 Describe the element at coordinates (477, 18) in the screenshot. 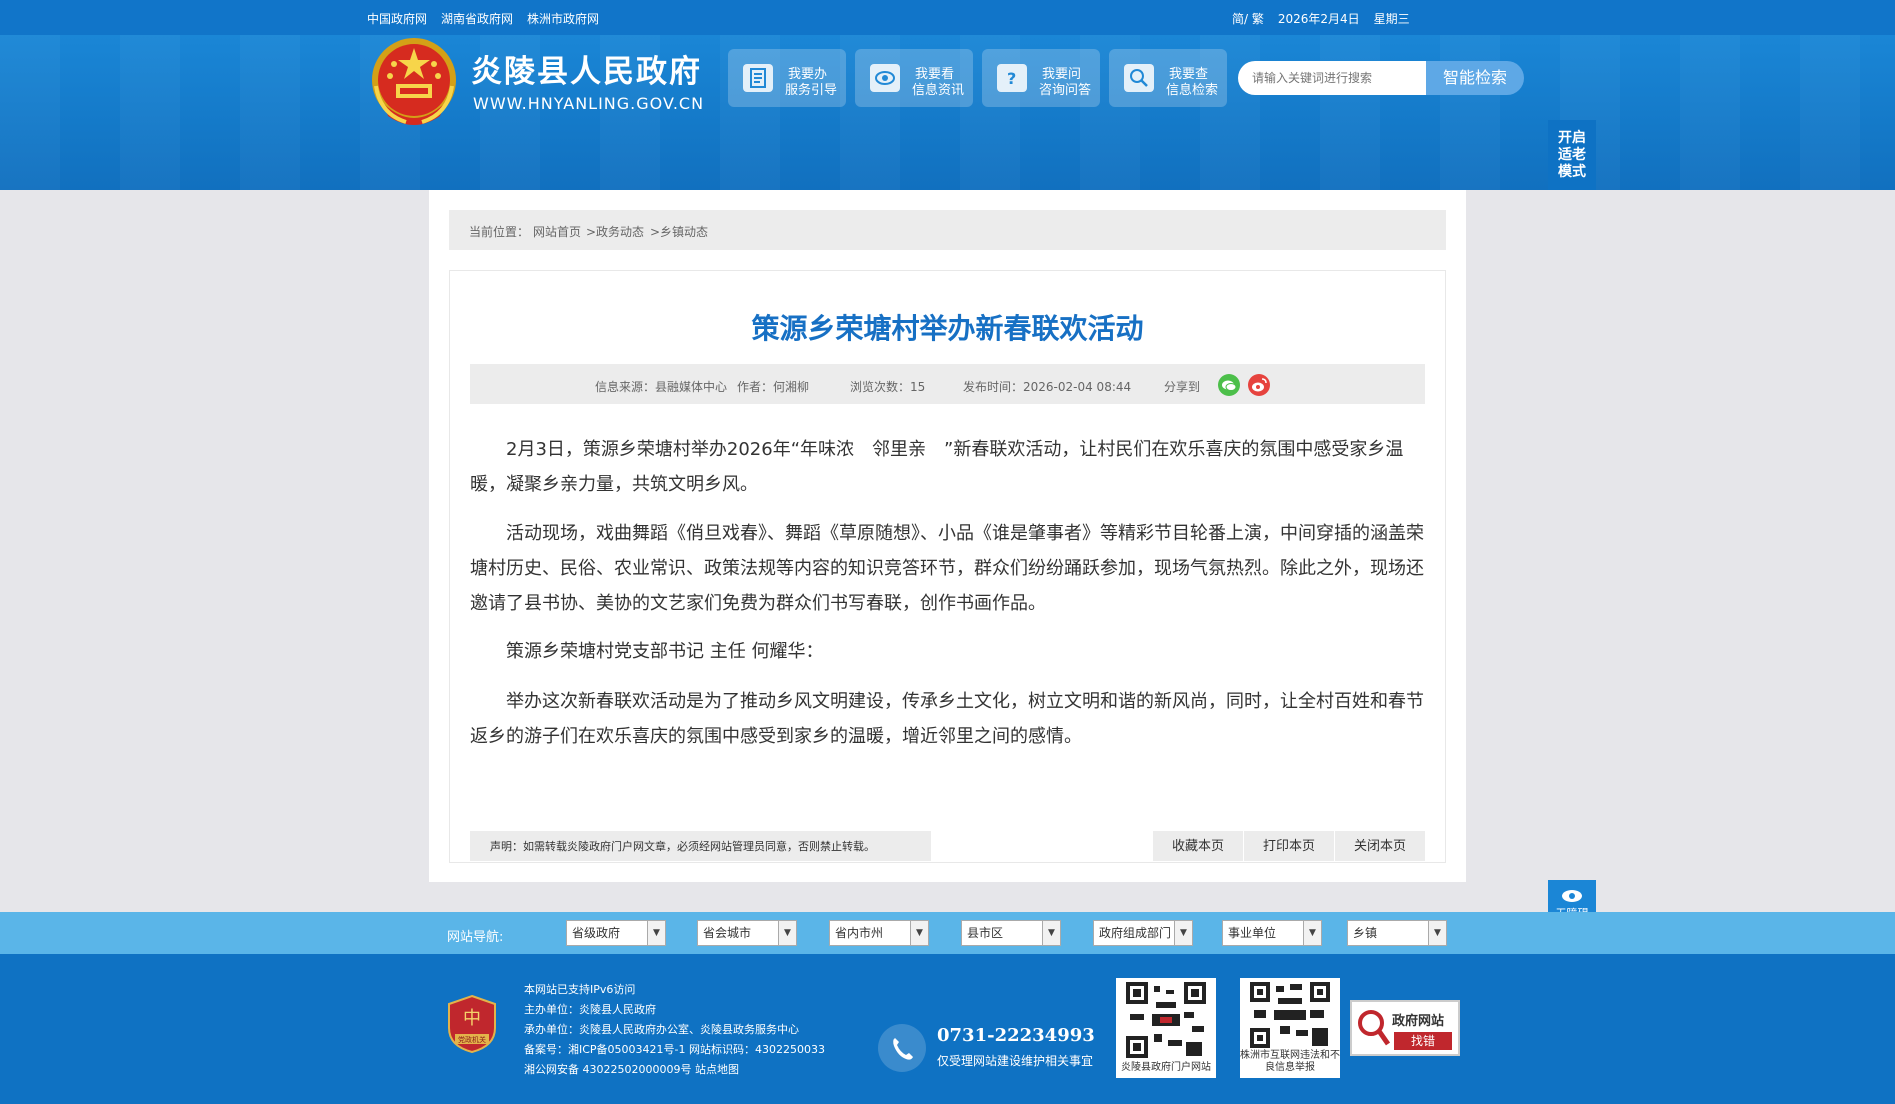

I see `link-hunan-gov: 湖南省政府网` at that location.